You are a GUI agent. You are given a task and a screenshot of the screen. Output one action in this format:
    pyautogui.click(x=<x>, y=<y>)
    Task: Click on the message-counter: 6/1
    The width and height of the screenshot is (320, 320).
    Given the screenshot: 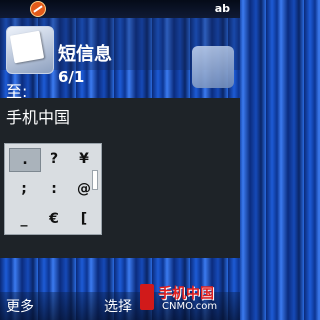 What is the action you would take?
    pyautogui.click(x=71, y=77)
    